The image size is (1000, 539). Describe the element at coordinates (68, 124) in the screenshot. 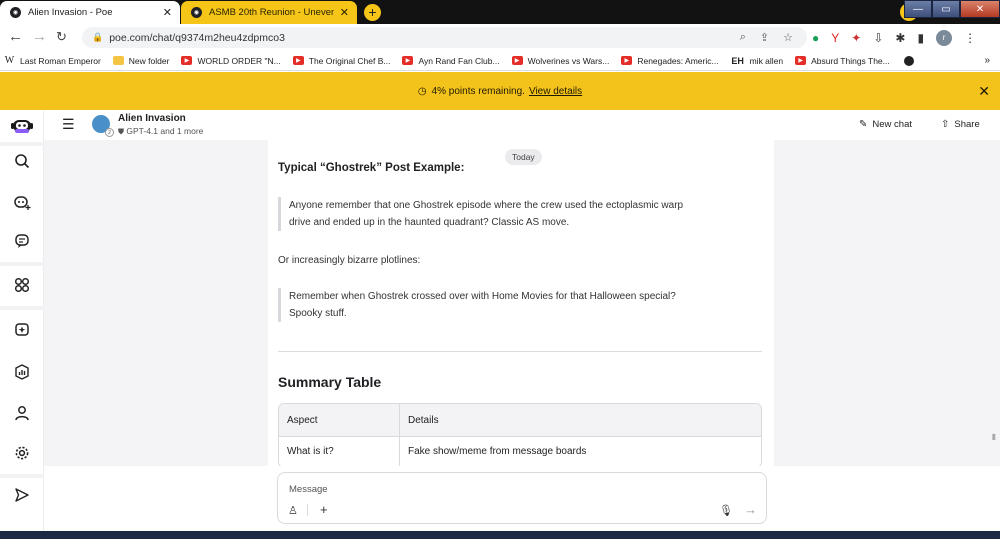

I see `menu-hamburger-icon: ☰` at that location.